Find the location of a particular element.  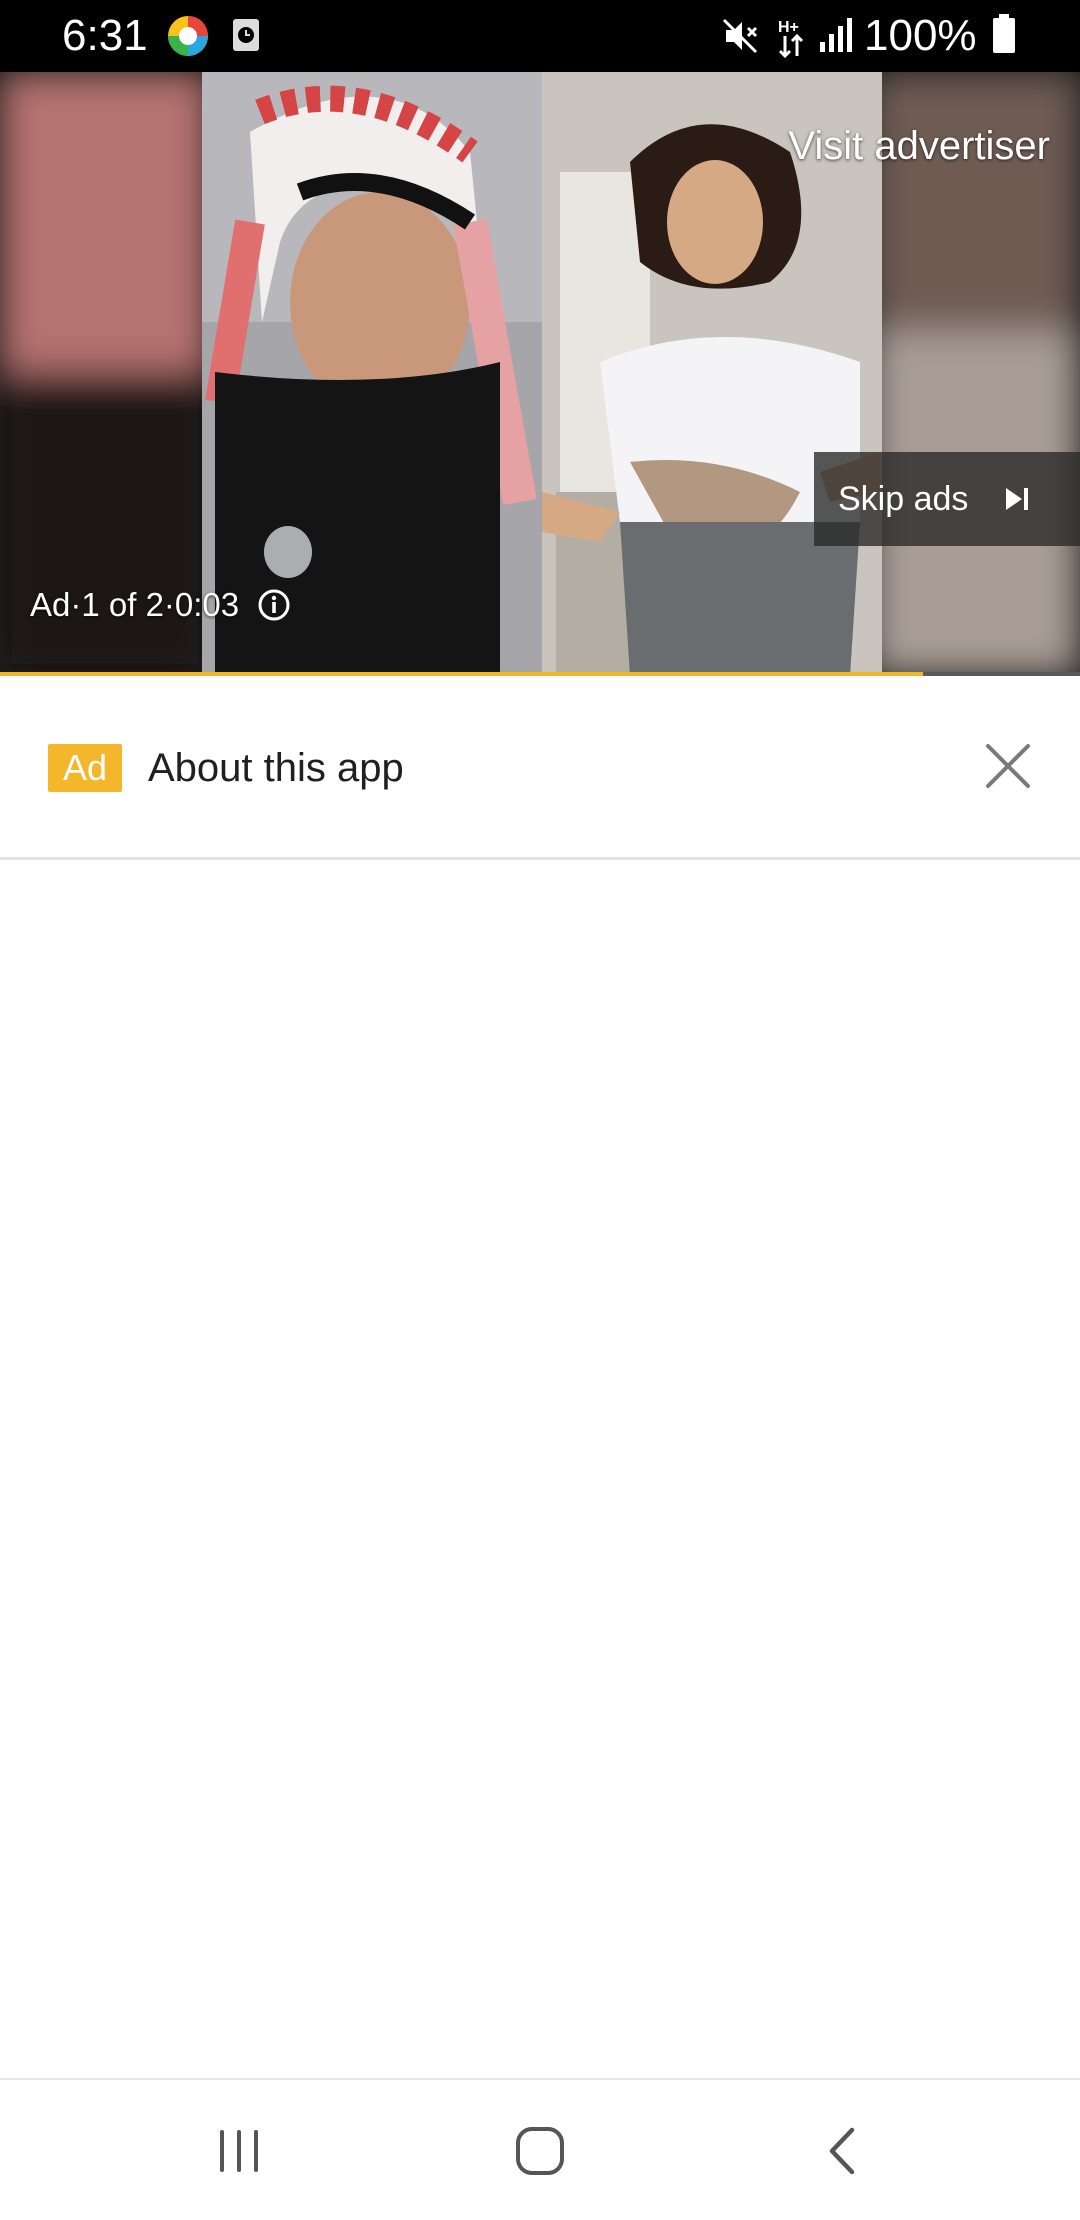

ad-counter: Ad·1 of 2·0:03 is located at coordinates (160, 605).